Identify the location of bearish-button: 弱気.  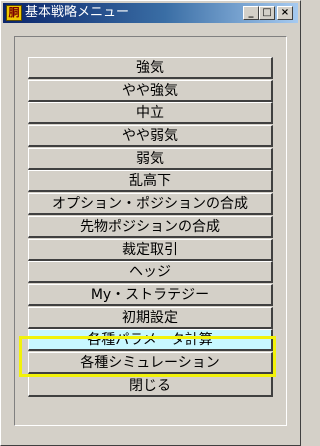
(150, 158).